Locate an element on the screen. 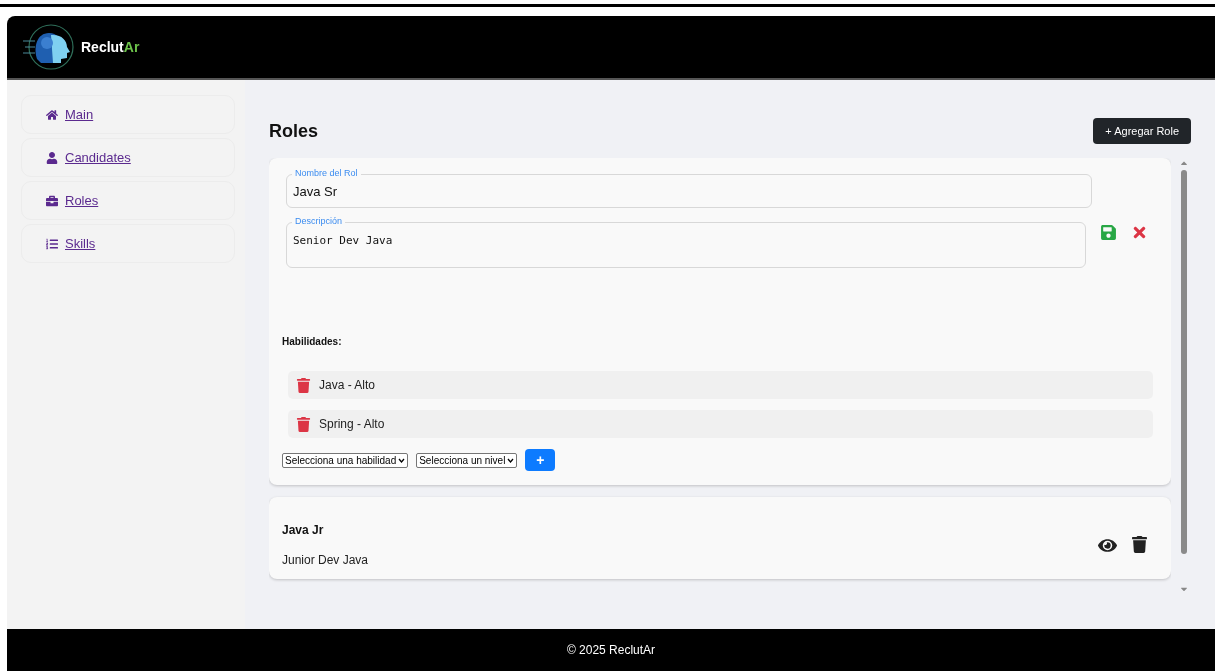 The image size is (1215, 671). skill-select: Selecciona una habilidad is located at coordinates (345, 460).